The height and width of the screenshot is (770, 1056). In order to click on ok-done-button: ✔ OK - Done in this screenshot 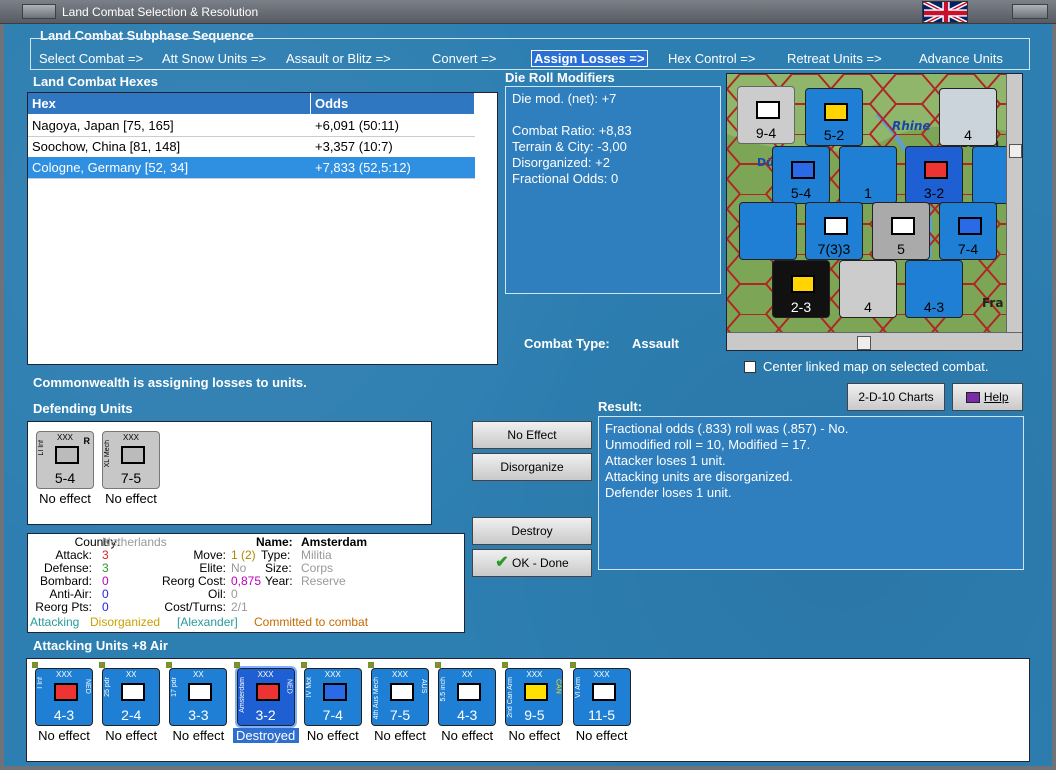, I will do `click(532, 563)`.